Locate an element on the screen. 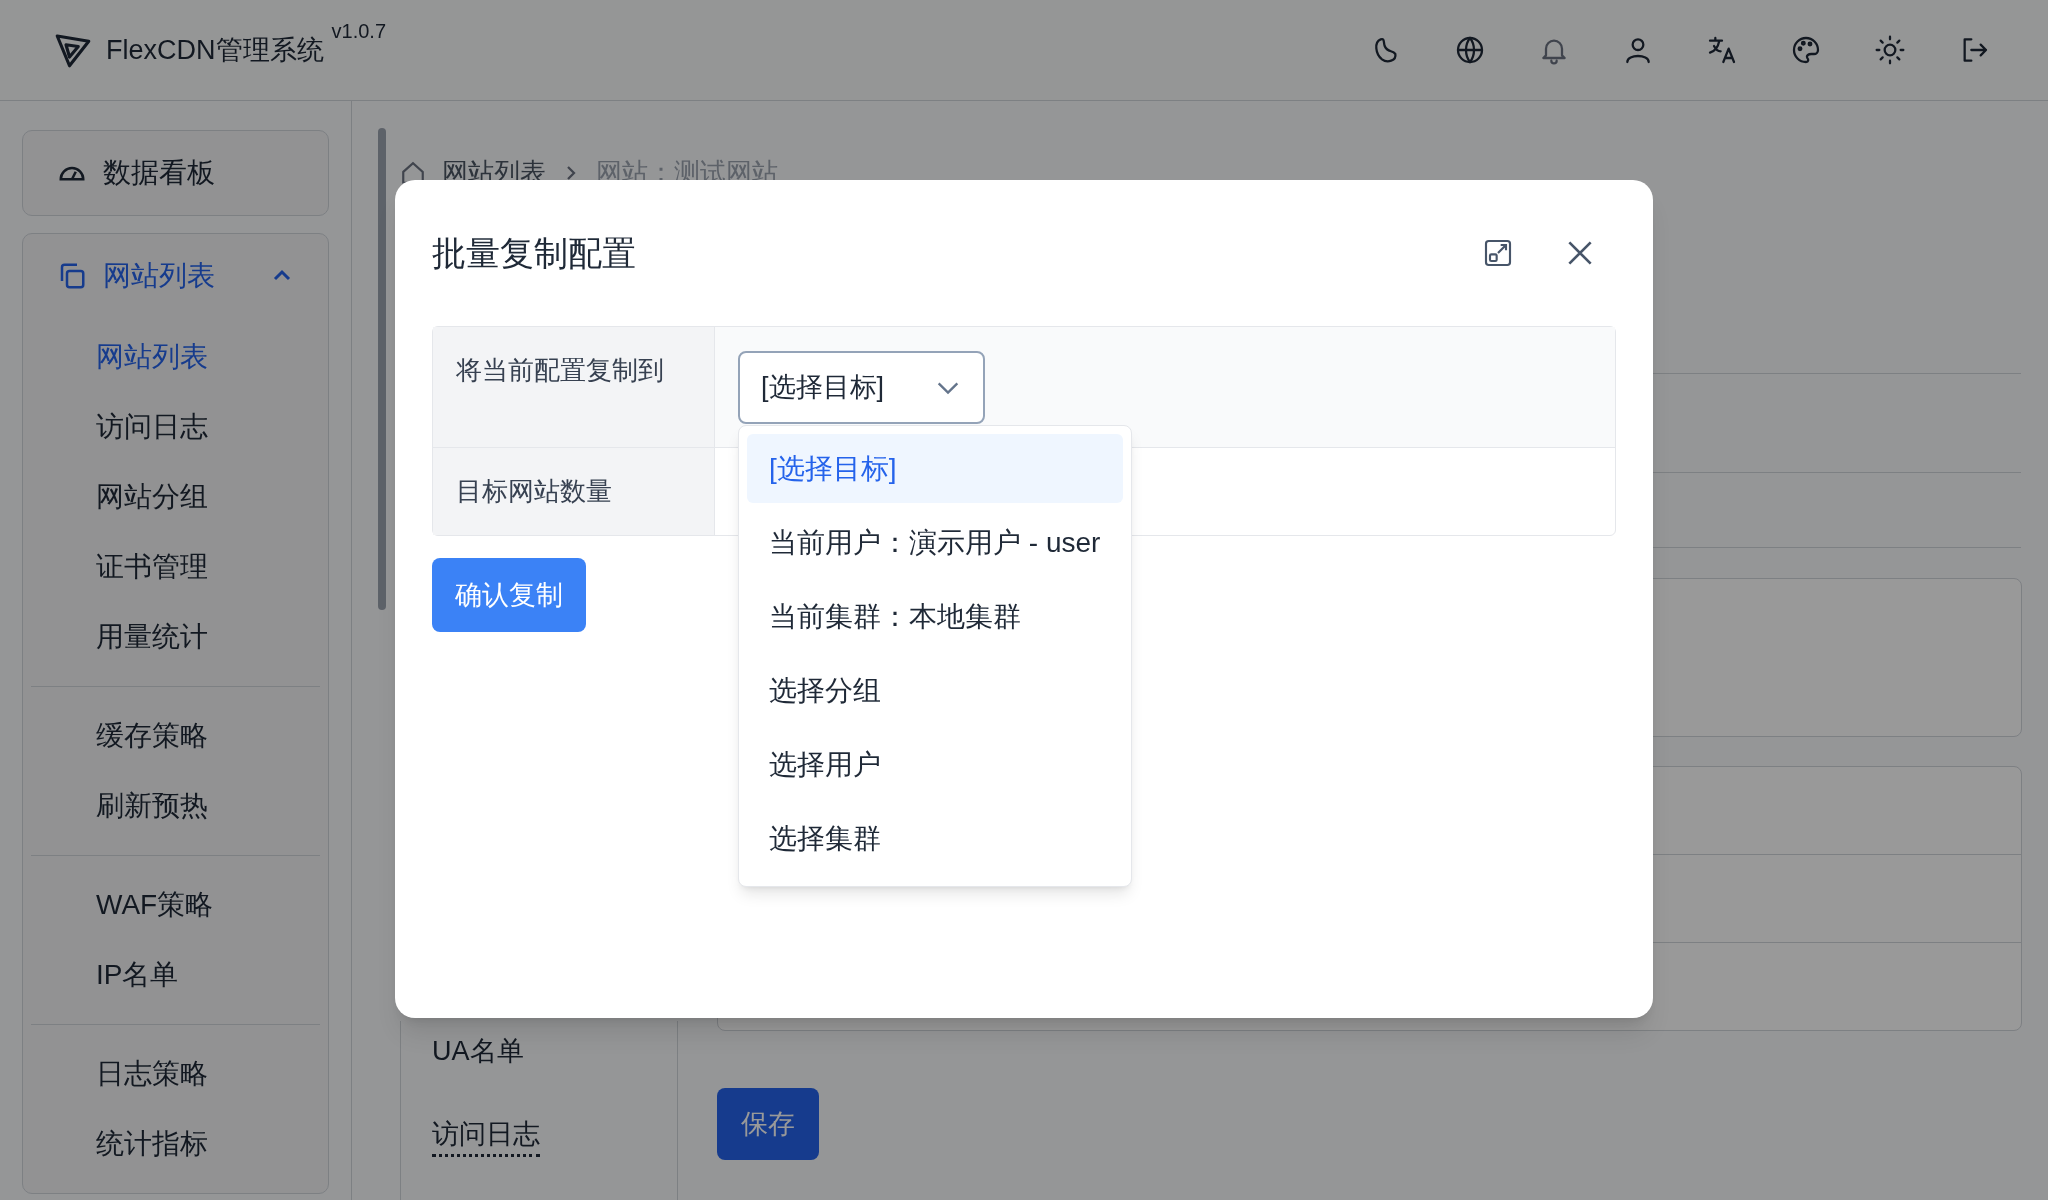 The image size is (2048, 1200). sidebar-item: 用量统计 is located at coordinates (175, 637).